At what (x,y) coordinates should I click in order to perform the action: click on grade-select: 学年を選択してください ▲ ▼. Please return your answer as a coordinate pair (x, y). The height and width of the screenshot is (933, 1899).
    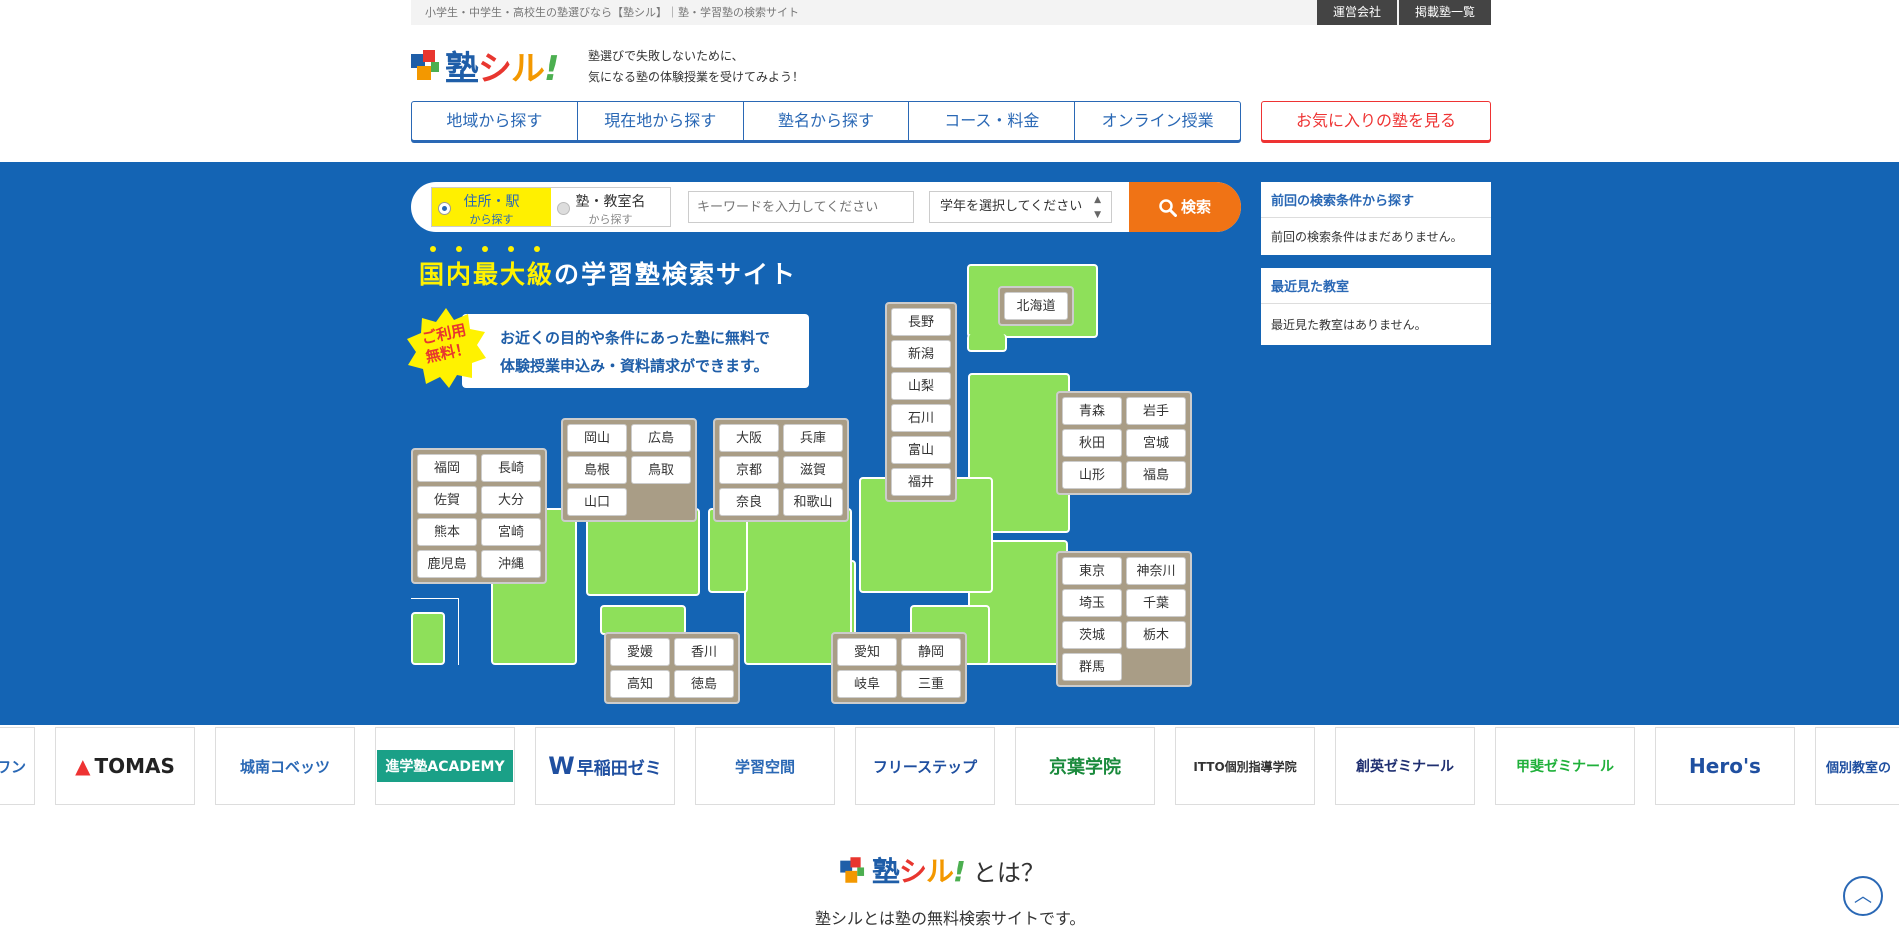
    Looking at the image, I should click on (1020, 207).